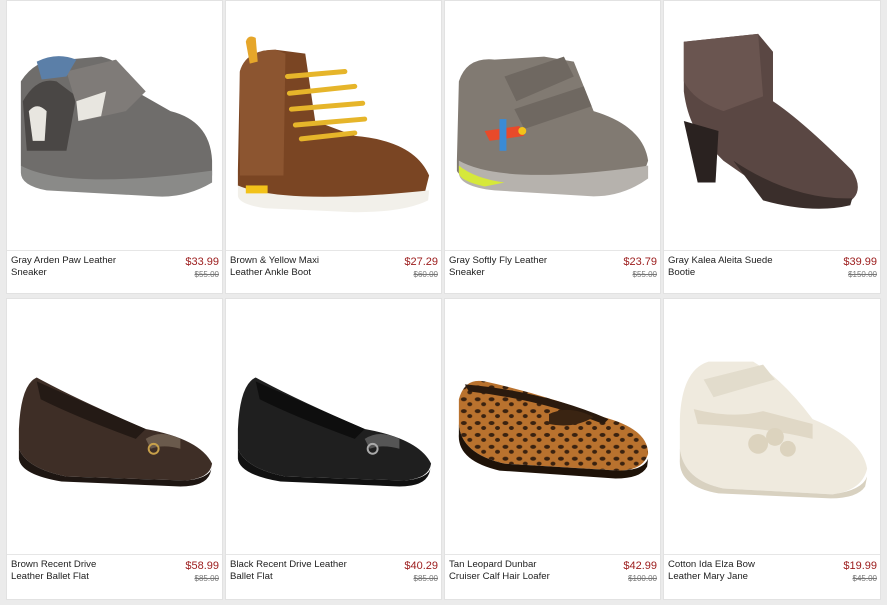  Describe the element at coordinates (642, 578) in the screenshot. I see `original-price: $100.00` at that location.